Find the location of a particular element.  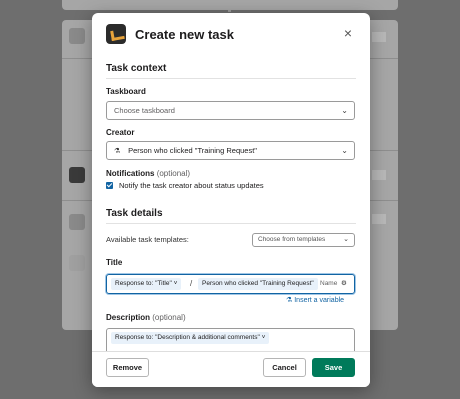

description-label: Description (optional) is located at coordinates (146, 317).